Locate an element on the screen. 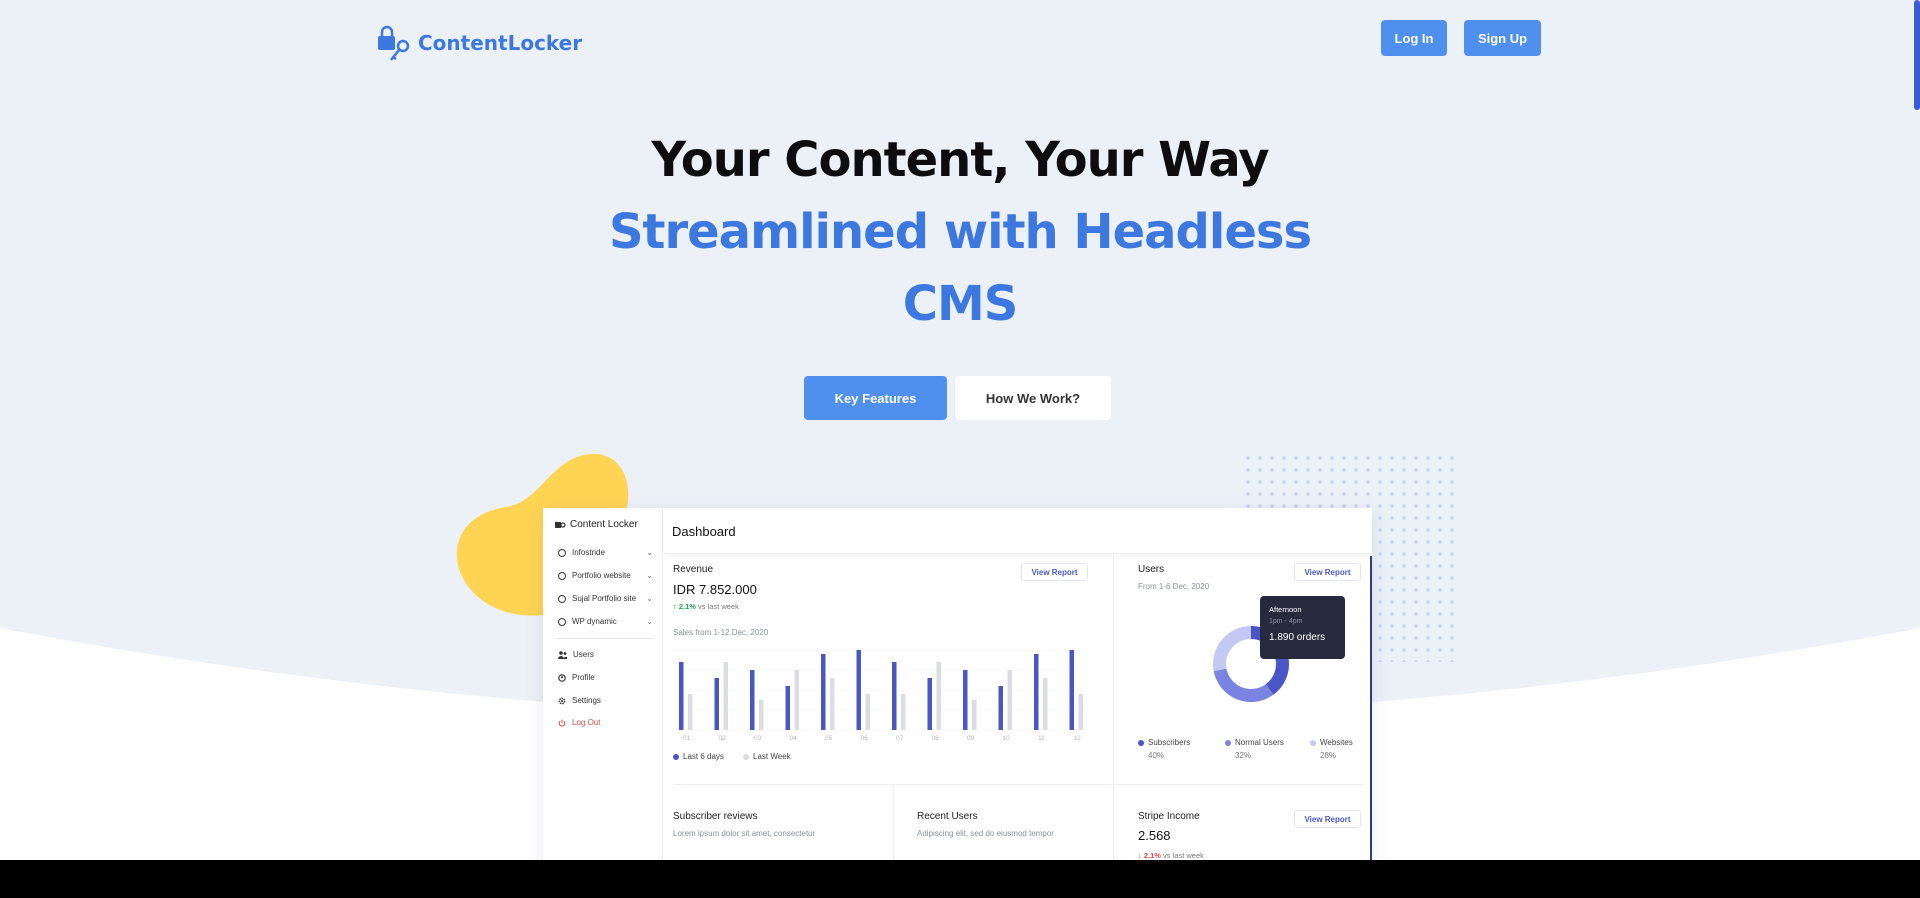 The width and height of the screenshot is (1920, 898). legend-subscribers: Subscribers 40% is located at coordinates (1164, 749).